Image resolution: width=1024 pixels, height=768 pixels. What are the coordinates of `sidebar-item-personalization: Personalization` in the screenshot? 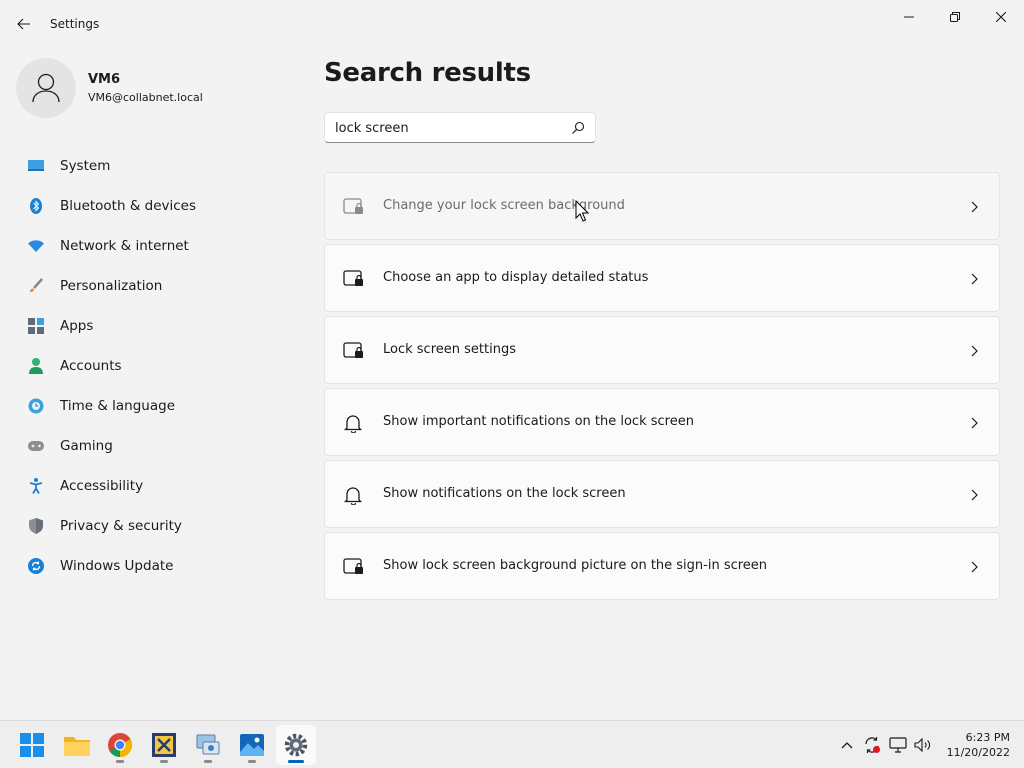 It's located at (153, 286).